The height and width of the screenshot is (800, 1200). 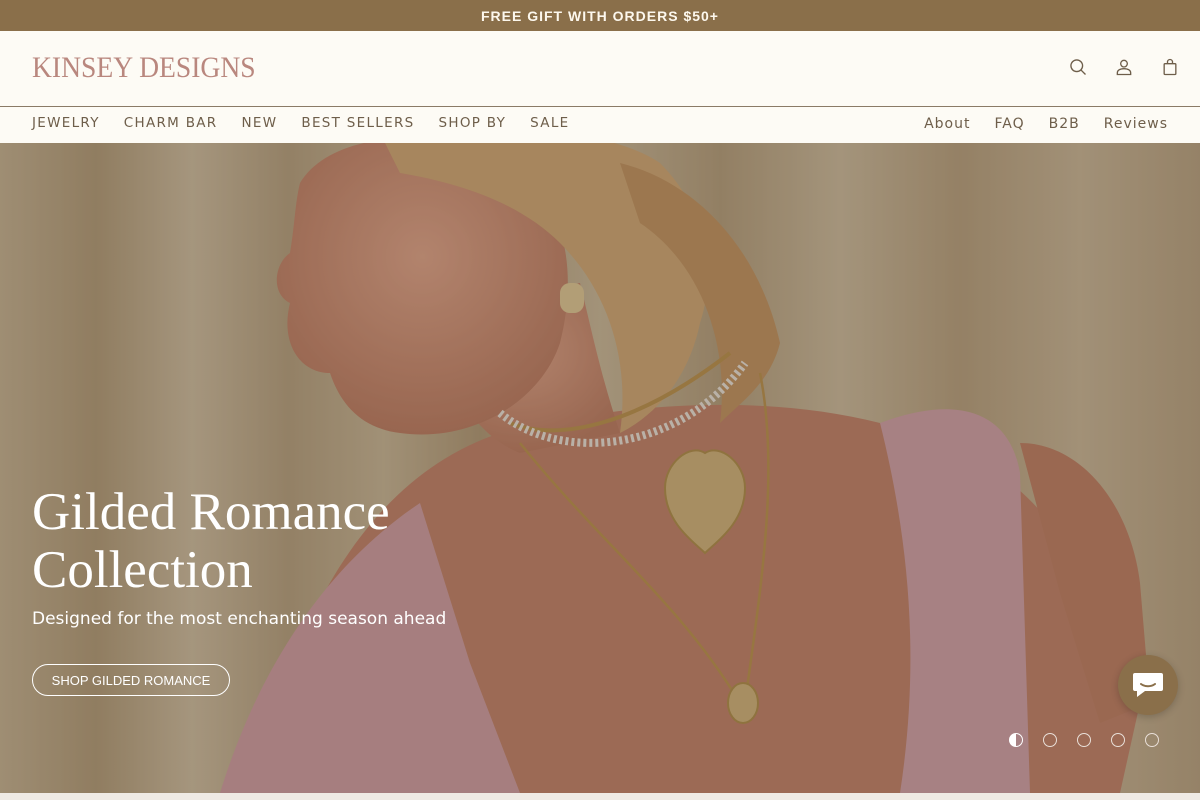 I want to click on search-icon, so click(x=1078, y=67).